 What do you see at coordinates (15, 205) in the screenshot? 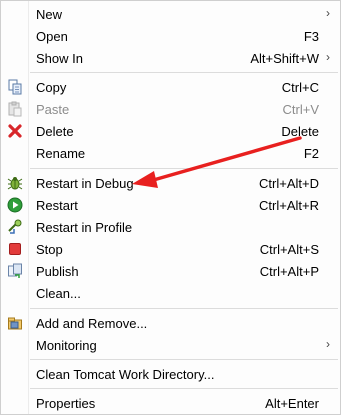
I see `restart-icon` at bounding box center [15, 205].